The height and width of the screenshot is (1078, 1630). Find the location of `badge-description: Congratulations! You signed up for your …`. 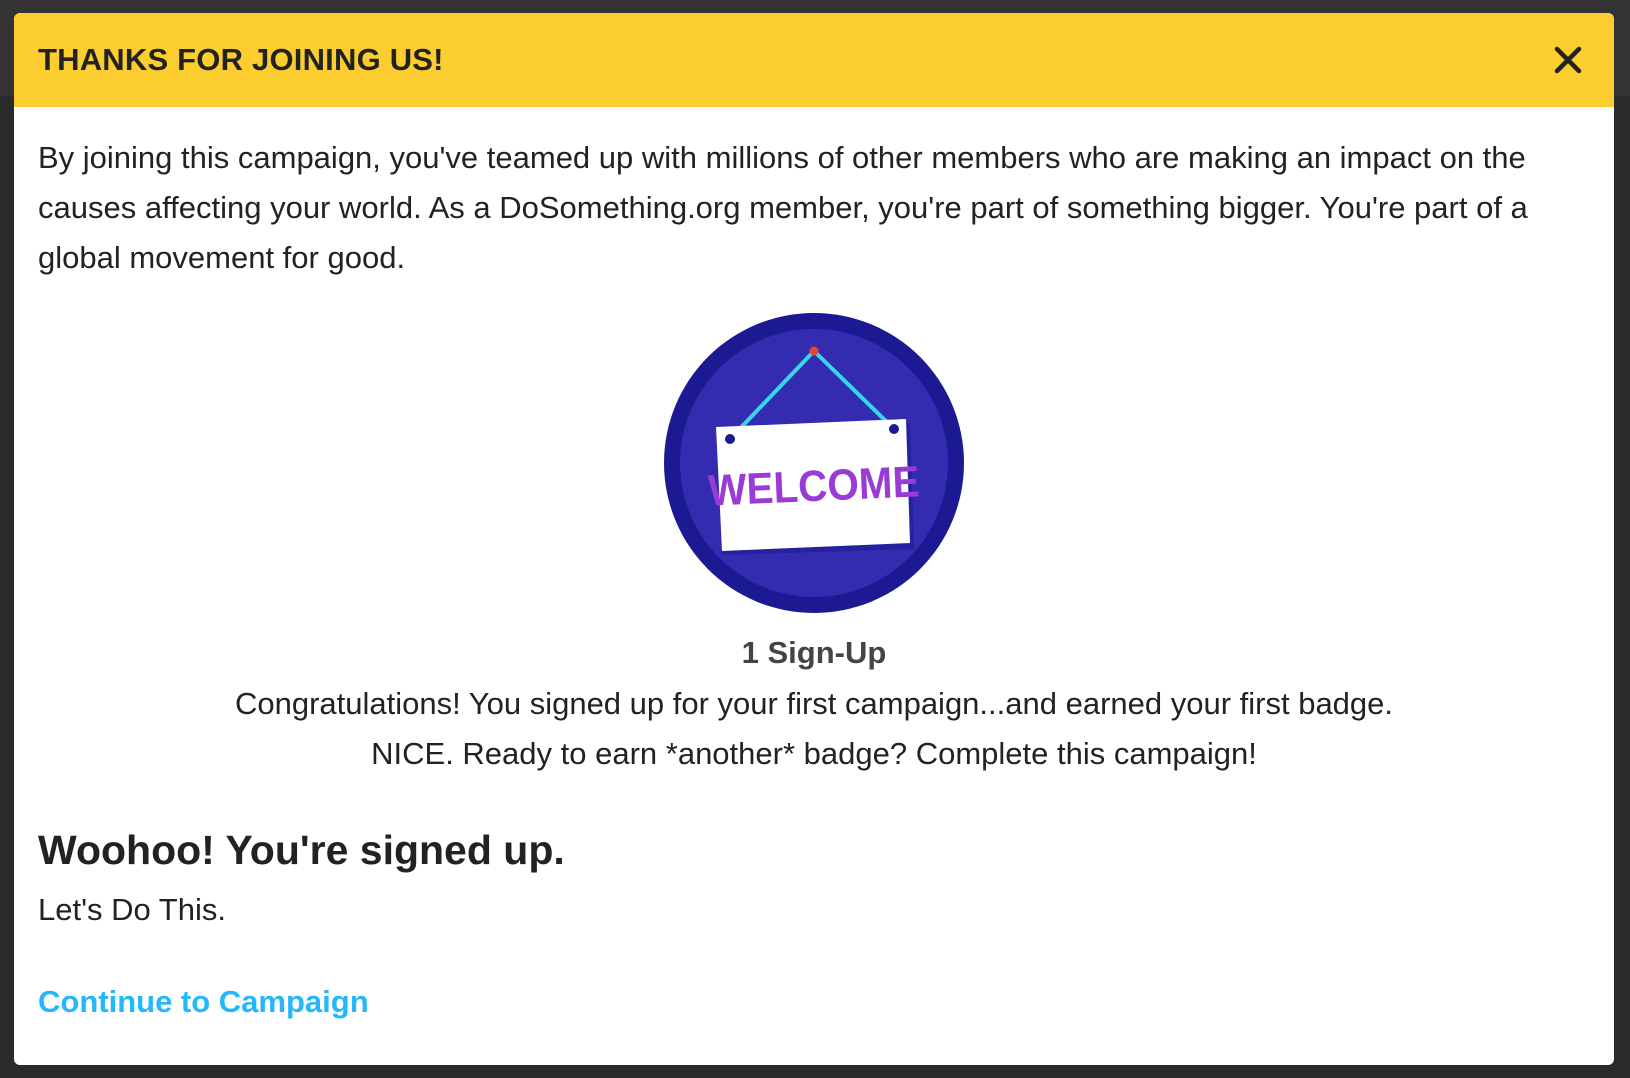

badge-description: Congratulations! You signed up for your … is located at coordinates (814, 728).